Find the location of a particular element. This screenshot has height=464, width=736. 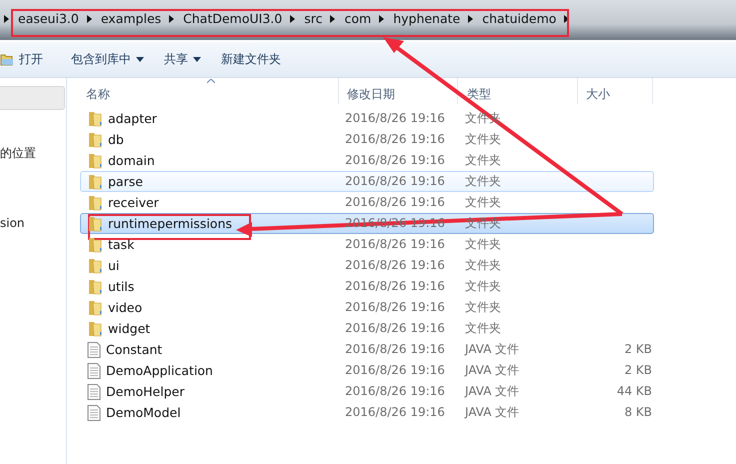

file-name: db is located at coordinates (116, 139).